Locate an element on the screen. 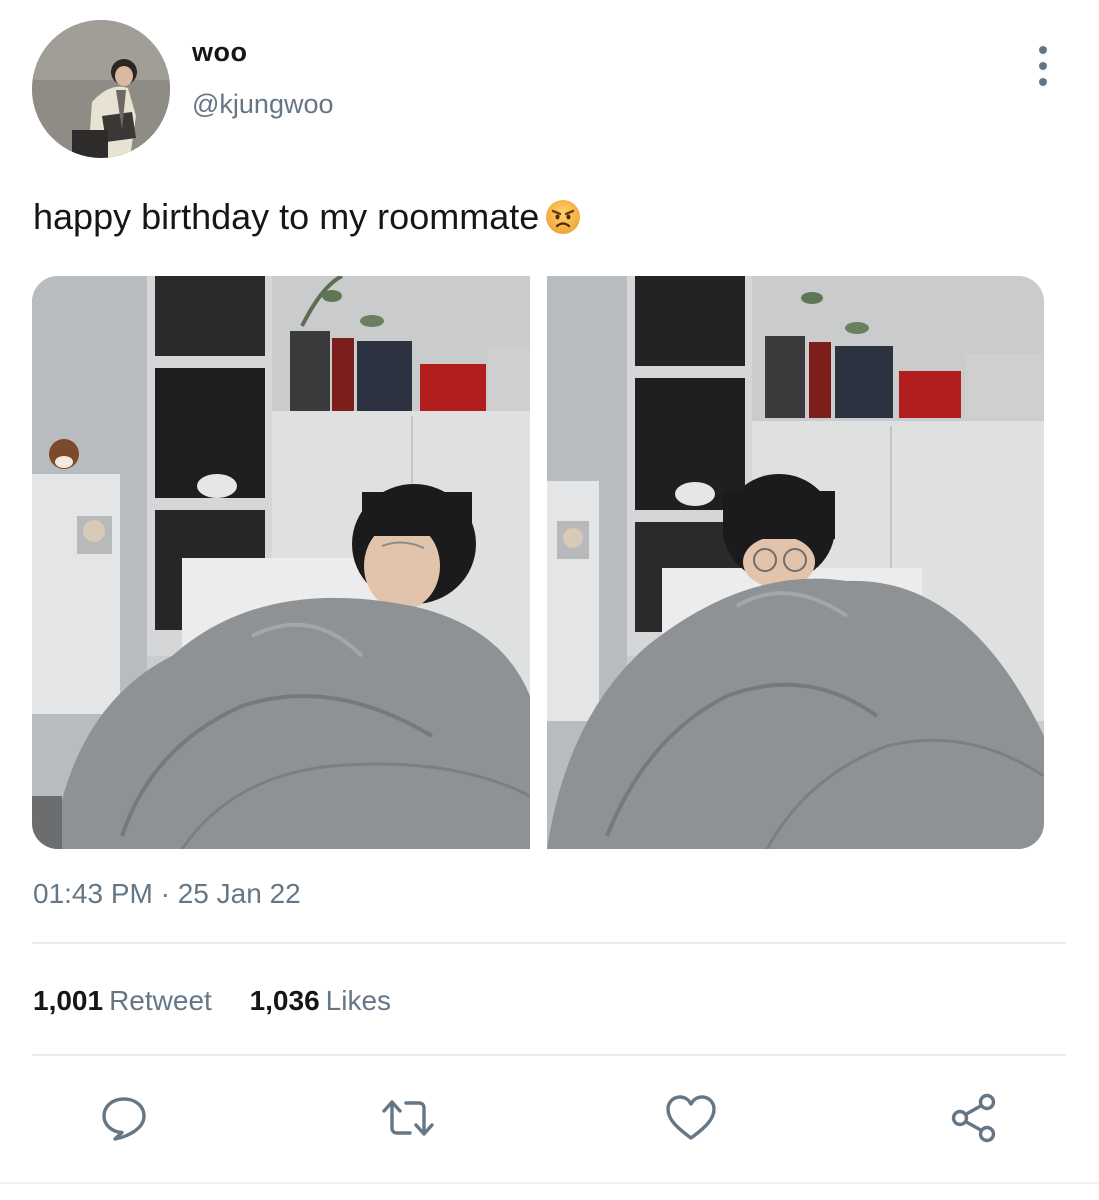 The width and height of the screenshot is (1099, 1200). retweets-count: 1,001 is located at coordinates (68, 1000).